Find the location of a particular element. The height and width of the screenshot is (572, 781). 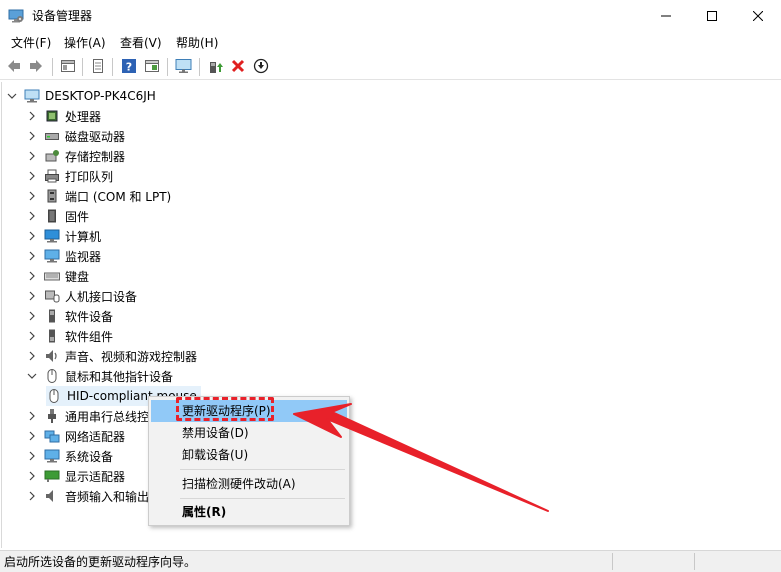

help-icon: ? is located at coordinates (129, 67).